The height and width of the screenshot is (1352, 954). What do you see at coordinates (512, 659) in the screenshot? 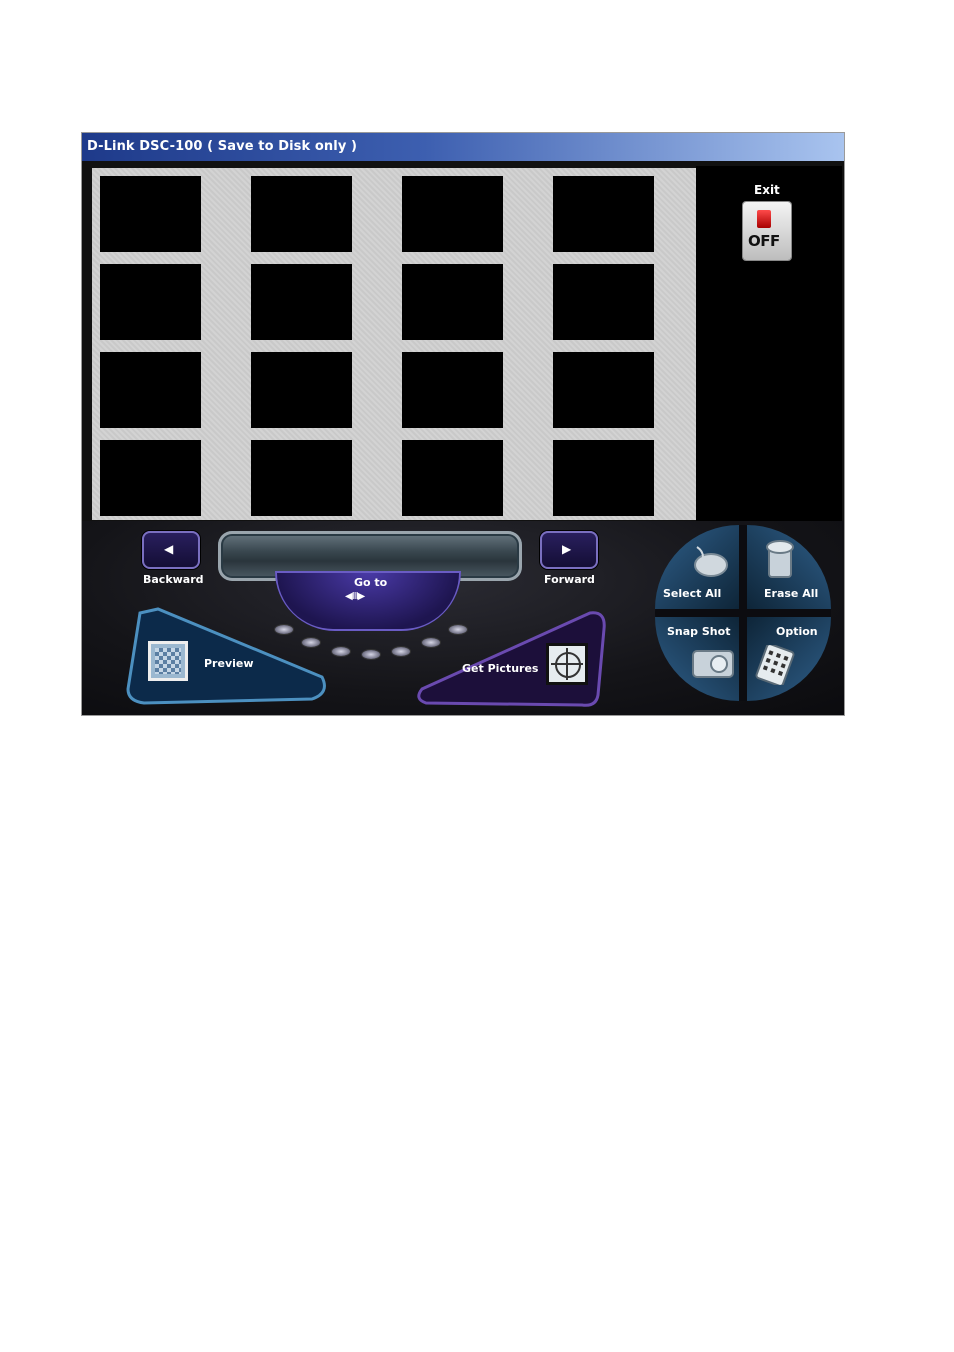
I see `get-pictures-button: Get Pictures` at bounding box center [512, 659].